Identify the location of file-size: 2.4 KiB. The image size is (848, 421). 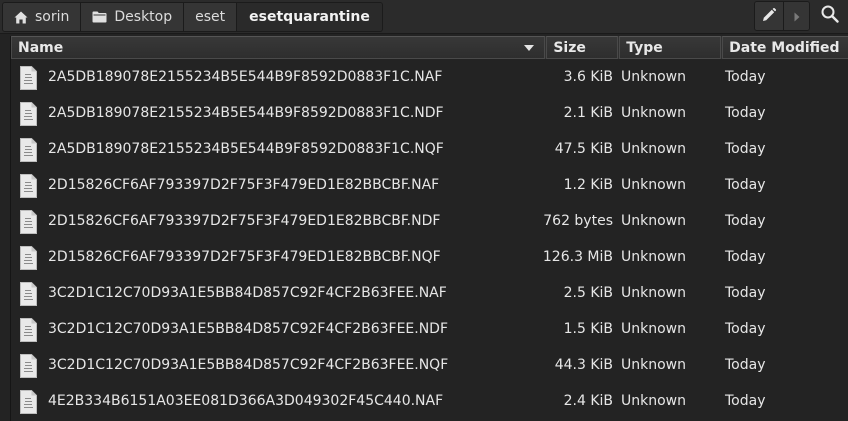
(588, 401).